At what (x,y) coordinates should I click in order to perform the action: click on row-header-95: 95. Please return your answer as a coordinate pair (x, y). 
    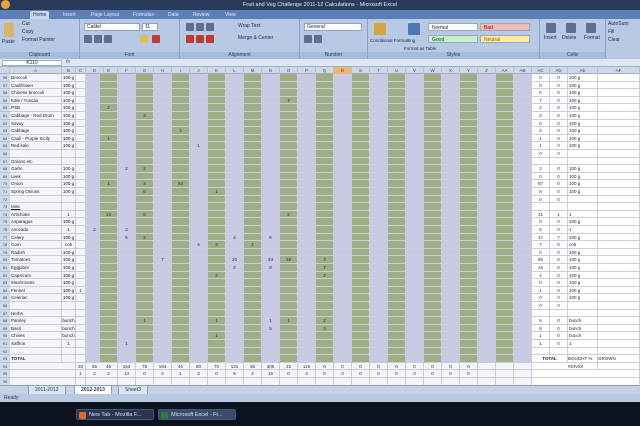
    Looking at the image, I should click on (5, 374).